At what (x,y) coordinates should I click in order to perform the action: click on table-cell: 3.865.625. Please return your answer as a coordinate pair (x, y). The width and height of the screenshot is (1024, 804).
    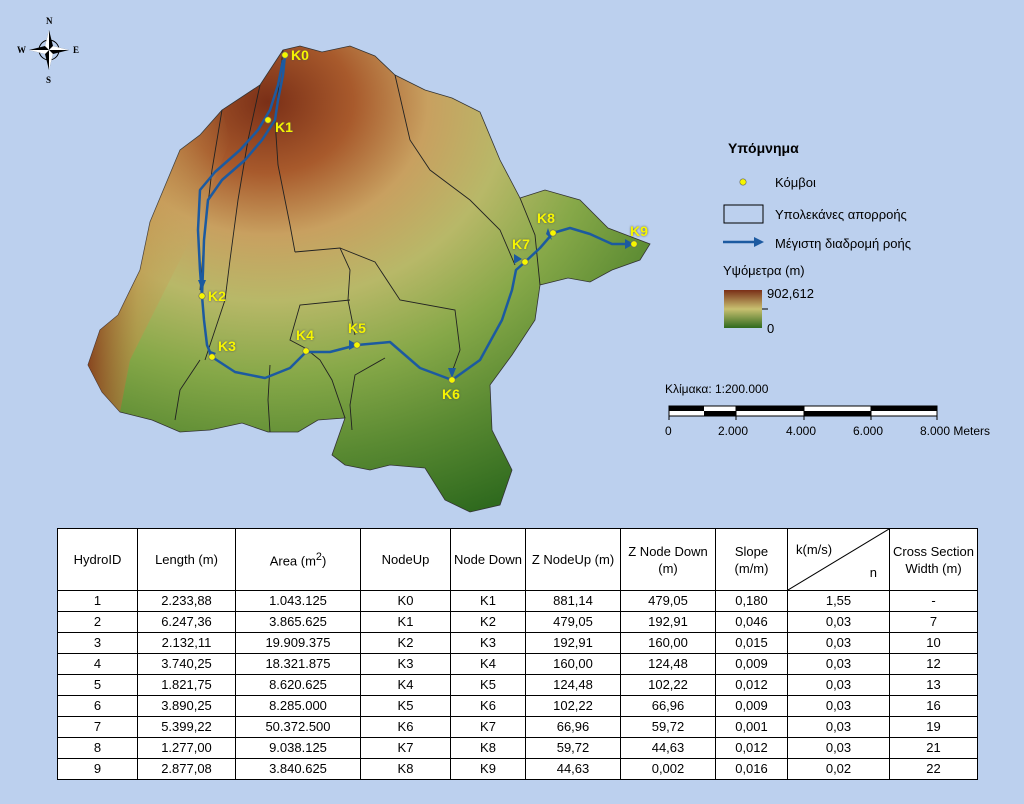
    Looking at the image, I should click on (298, 622).